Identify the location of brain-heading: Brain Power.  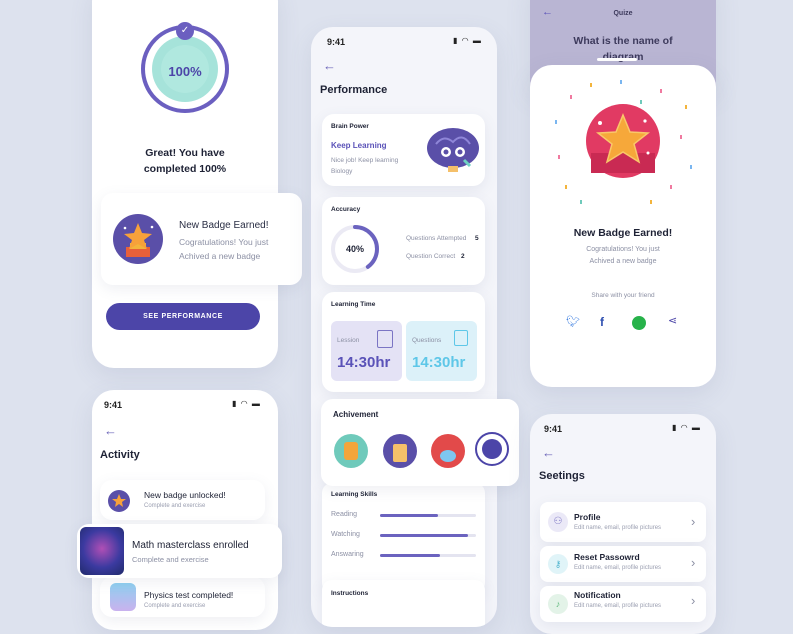
(350, 126).